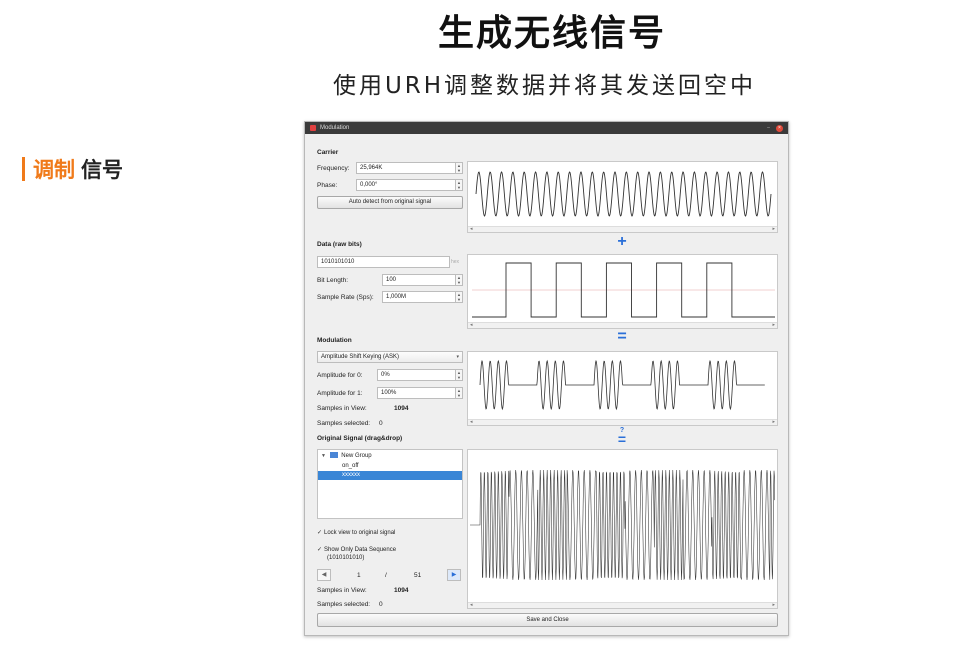 Image resolution: width=954 pixels, height=657 pixels. I want to click on data-format-suffix: hex, so click(455, 262).